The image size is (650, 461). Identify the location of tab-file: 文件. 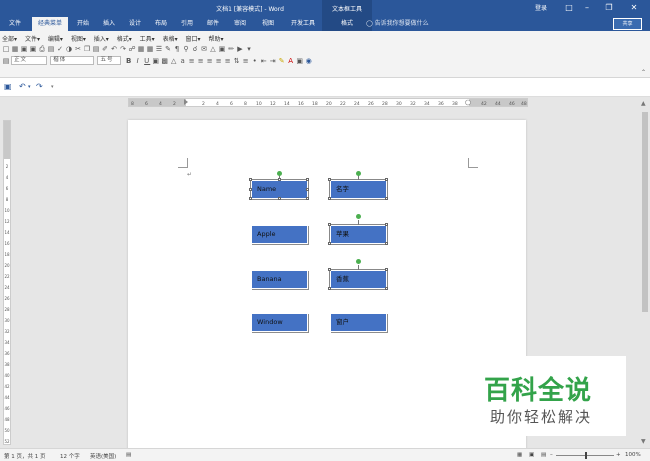
(15, 24).